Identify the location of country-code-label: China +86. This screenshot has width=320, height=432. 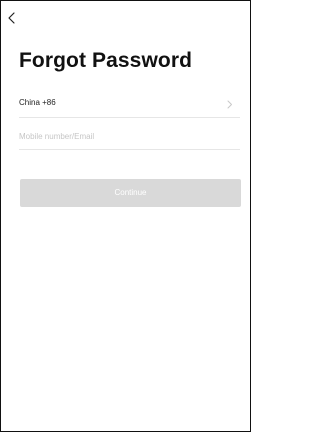
(37, 102).